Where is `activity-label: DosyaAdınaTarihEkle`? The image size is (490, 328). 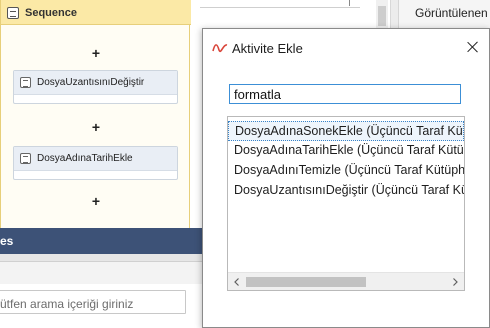
activity-label: DosyaAdınaTarihEkle is located at coordinates (85, 158).